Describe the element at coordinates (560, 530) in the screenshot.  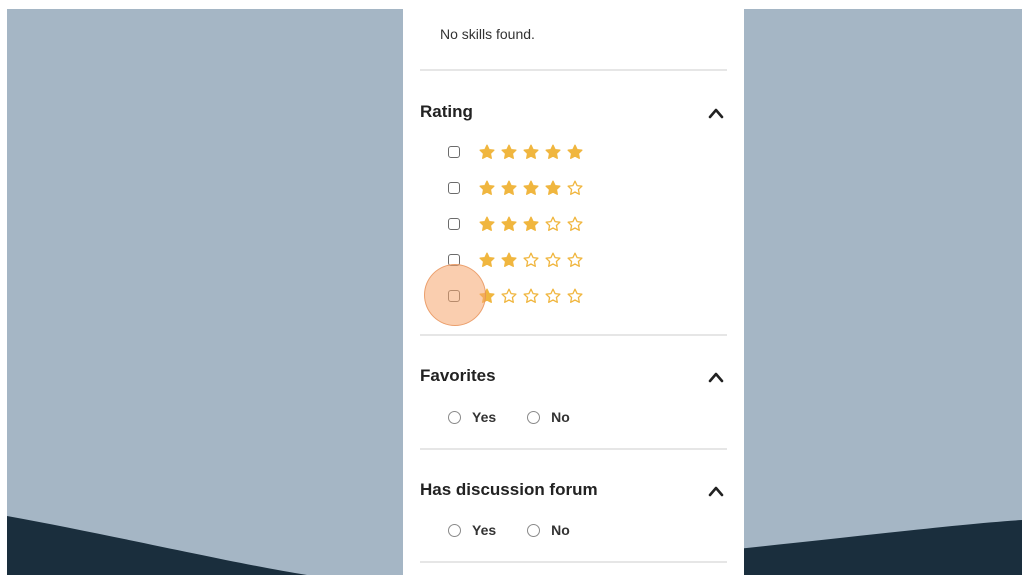
I see `discussion-forum-no-label: No` at that location.